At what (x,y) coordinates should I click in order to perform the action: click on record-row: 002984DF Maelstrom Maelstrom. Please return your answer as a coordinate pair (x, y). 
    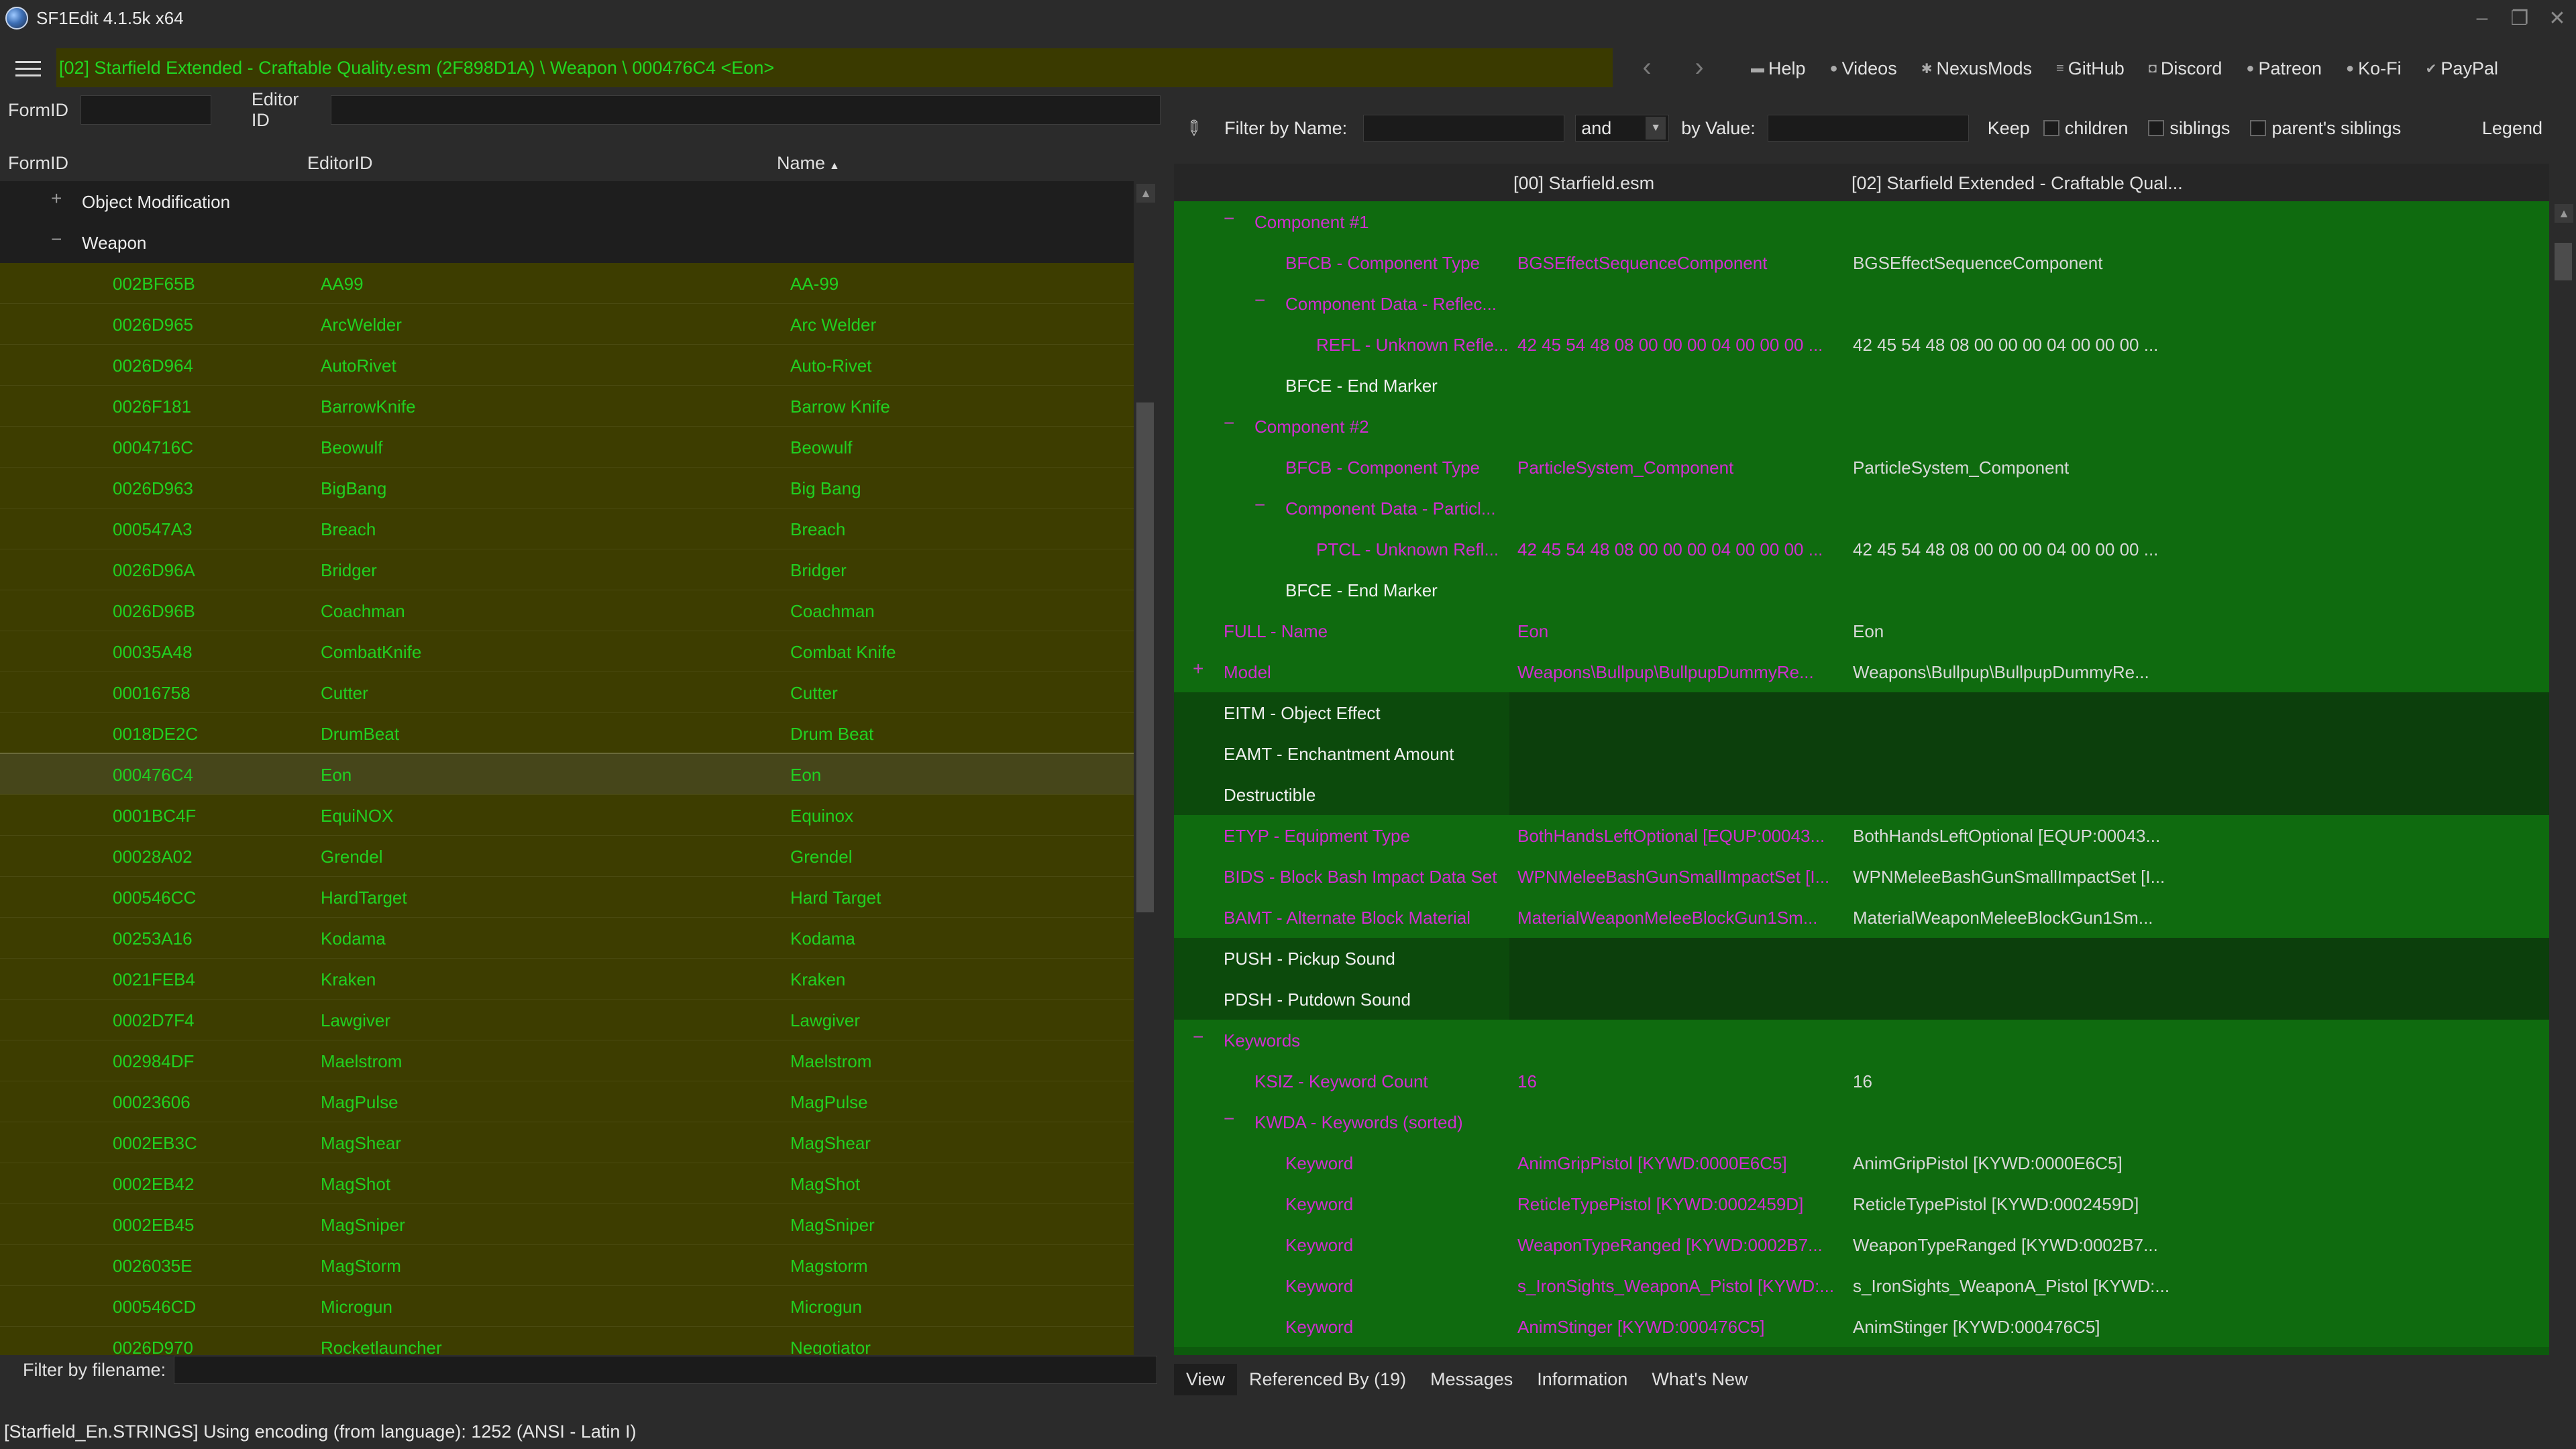
    Looking at the image, I should click on (567, 1060).